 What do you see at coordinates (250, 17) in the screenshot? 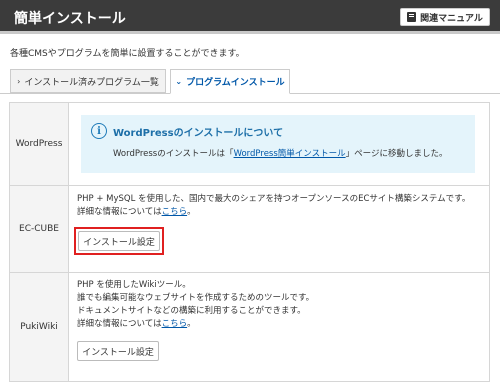
I see `page-header: 簡単インストール 関連マニュアル` at bounding box center [250, 17].